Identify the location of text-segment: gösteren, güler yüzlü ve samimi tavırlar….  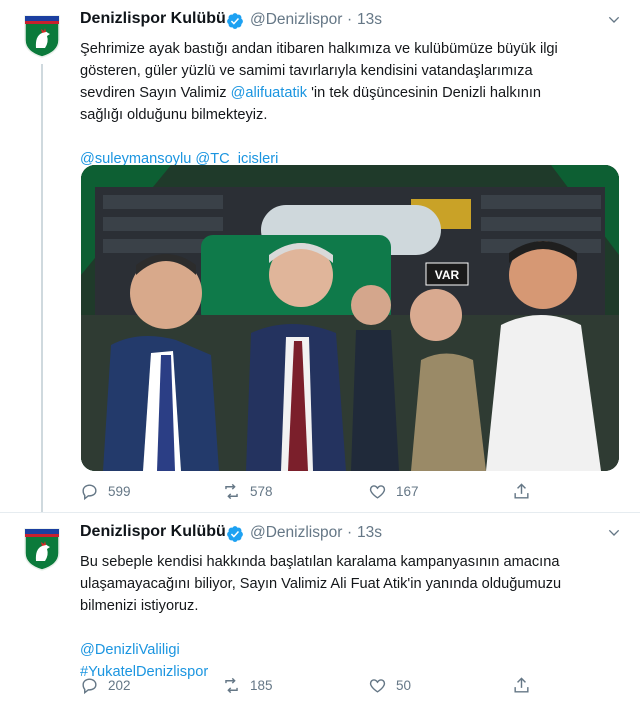
(306, 71).